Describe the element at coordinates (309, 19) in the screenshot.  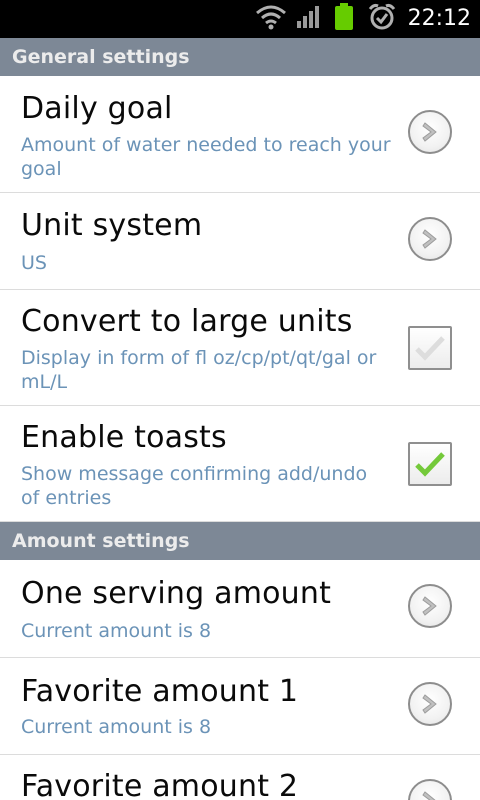
I see `signal-icon` at that location.